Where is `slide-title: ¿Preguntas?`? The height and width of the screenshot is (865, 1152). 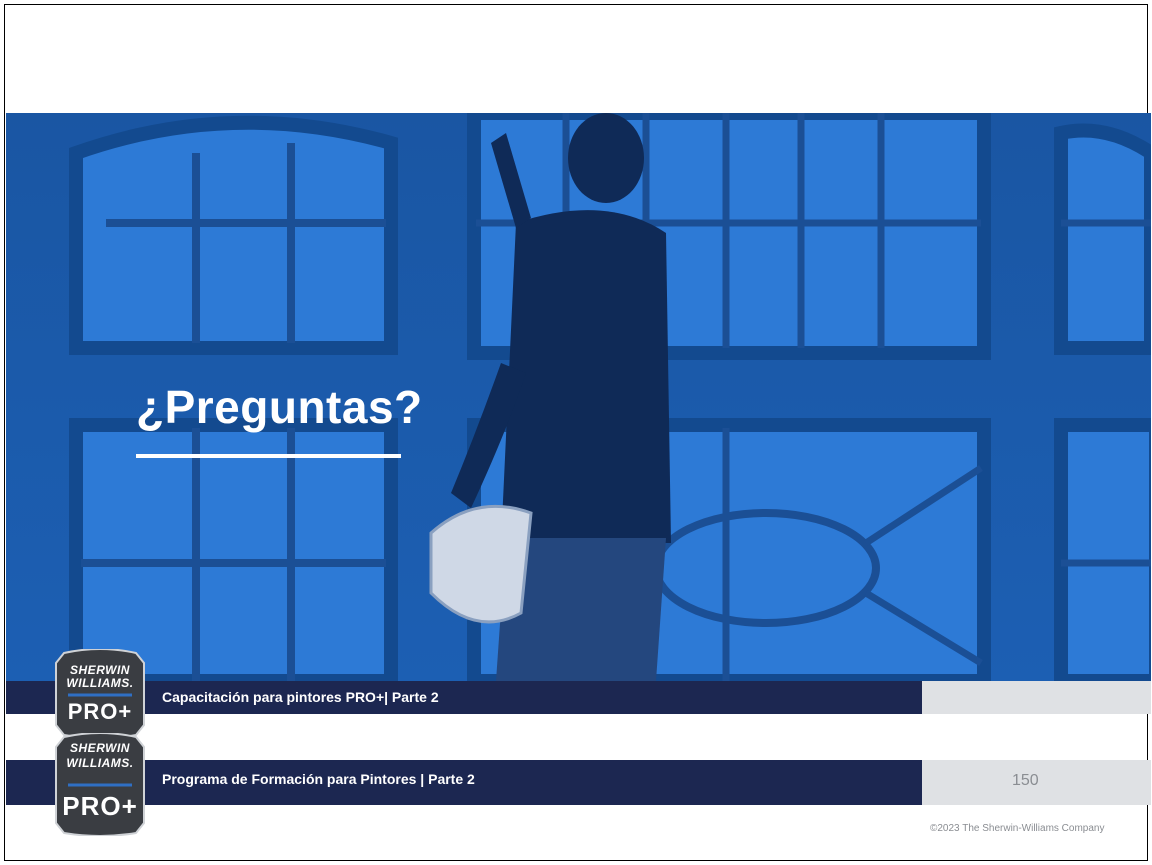
slide-title: ¿Preguntas? is located at coordinates (279, 407).